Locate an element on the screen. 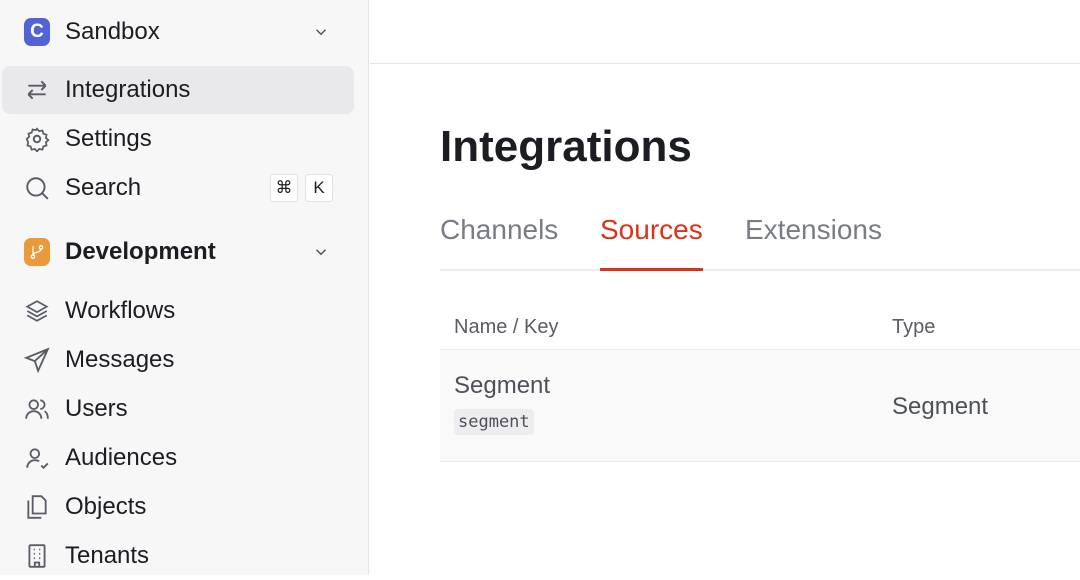  sidebar-item-integrations: Integrations is located at coordinates (178, 90).